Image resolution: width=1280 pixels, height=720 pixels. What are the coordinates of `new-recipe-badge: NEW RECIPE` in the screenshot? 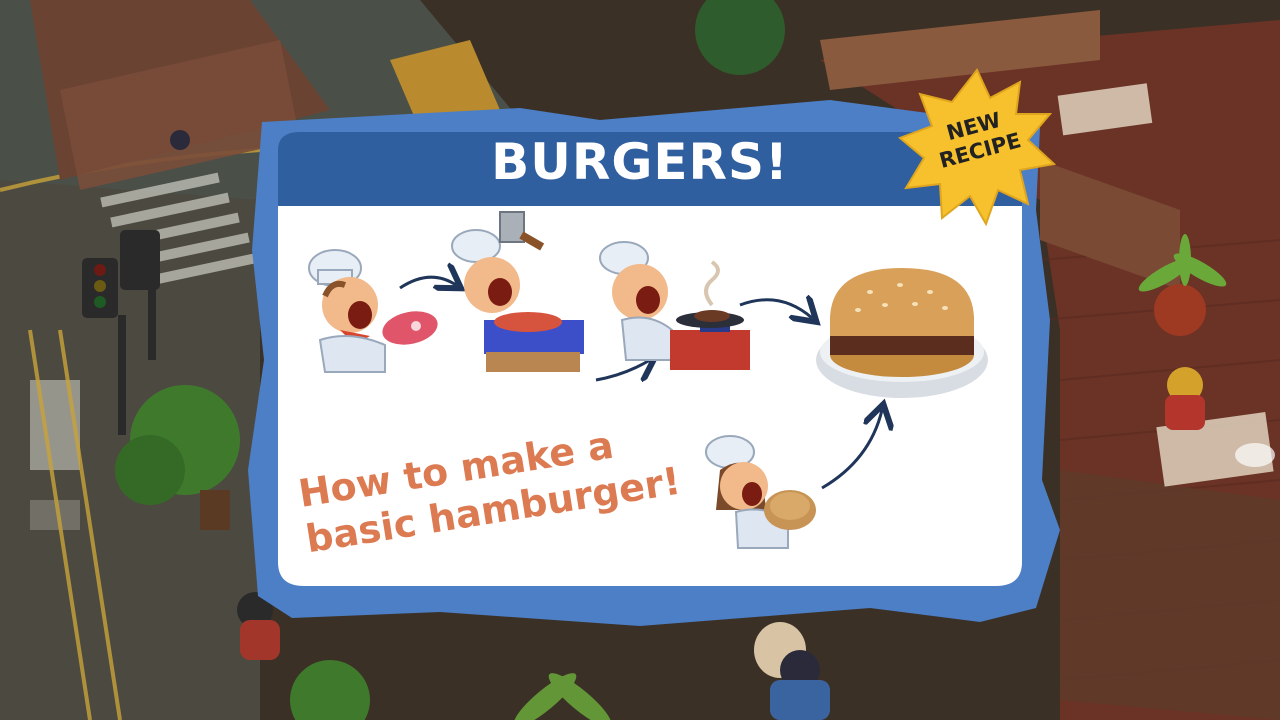 It's located at (977, 147).